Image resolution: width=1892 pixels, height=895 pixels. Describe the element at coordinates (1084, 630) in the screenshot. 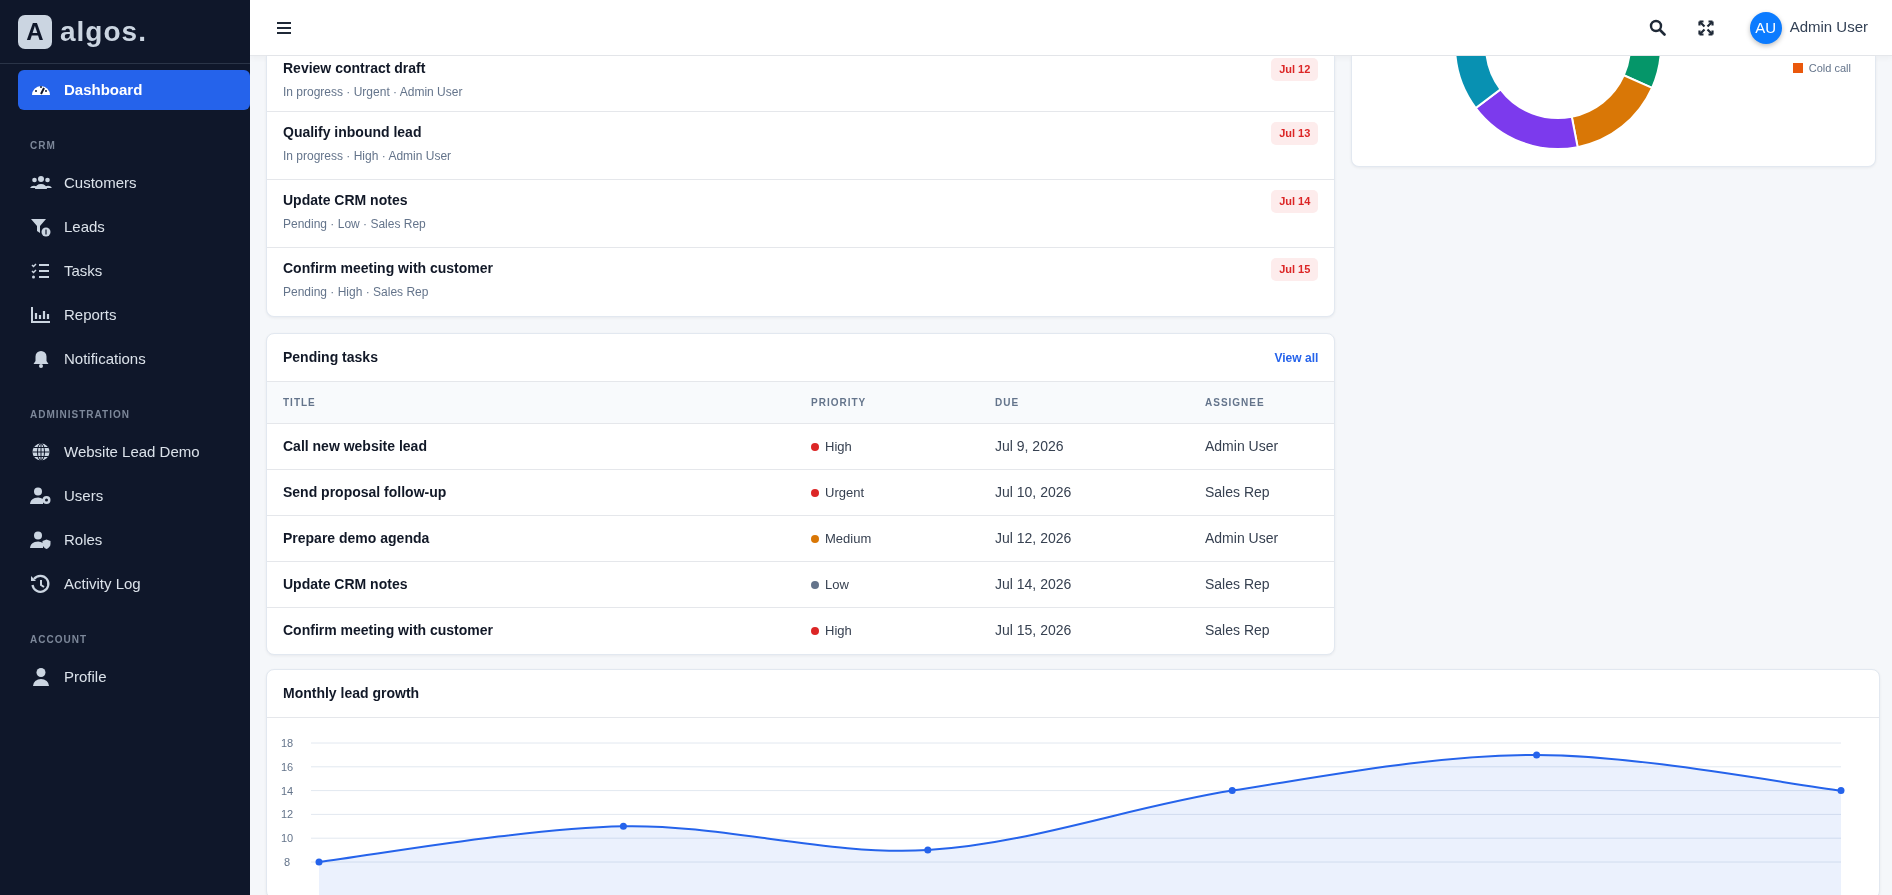

I see `table-cell: Jul 15, 2026` at that location.